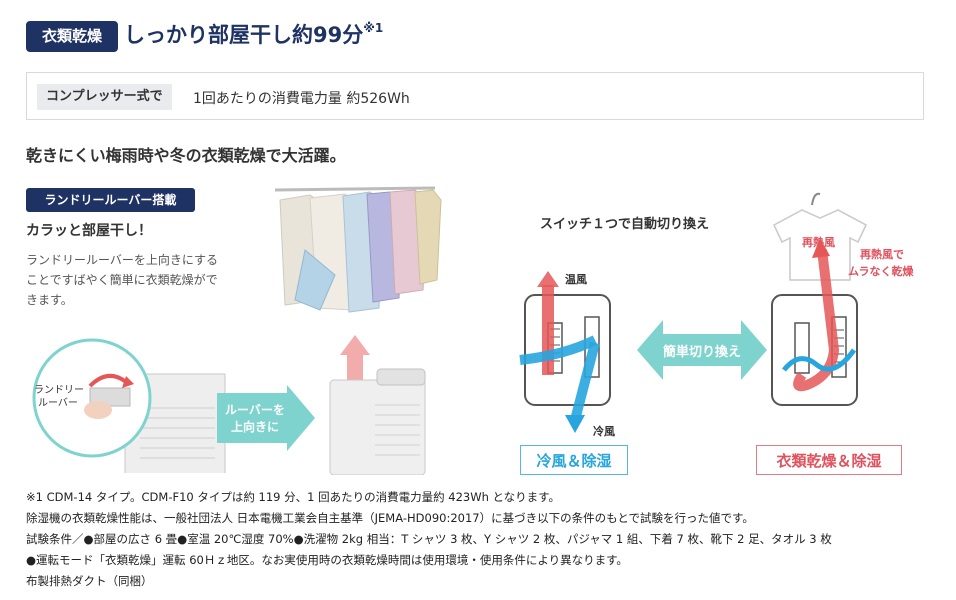 This screenshot has width=956, height=600. What do you see at coordinates (89, 581) in the screenshot?
I see `footnote-line: 布製排熱ダクト（同梱）` at bounding box center [89, 581].